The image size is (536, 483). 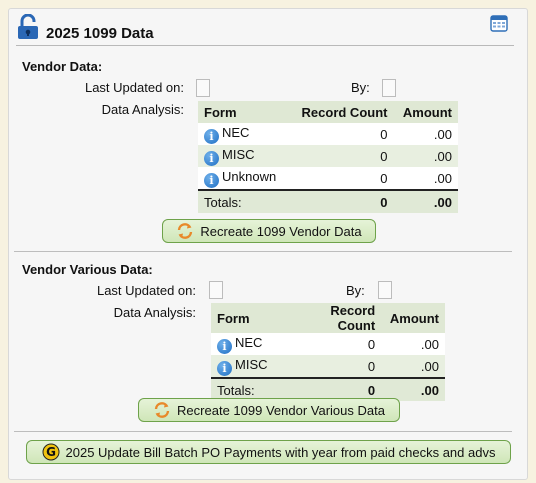 What do you see at coordinates (203, 88) in the screenshot?
I see `vendor-last-updated-value` at bounding box center [203, 88].